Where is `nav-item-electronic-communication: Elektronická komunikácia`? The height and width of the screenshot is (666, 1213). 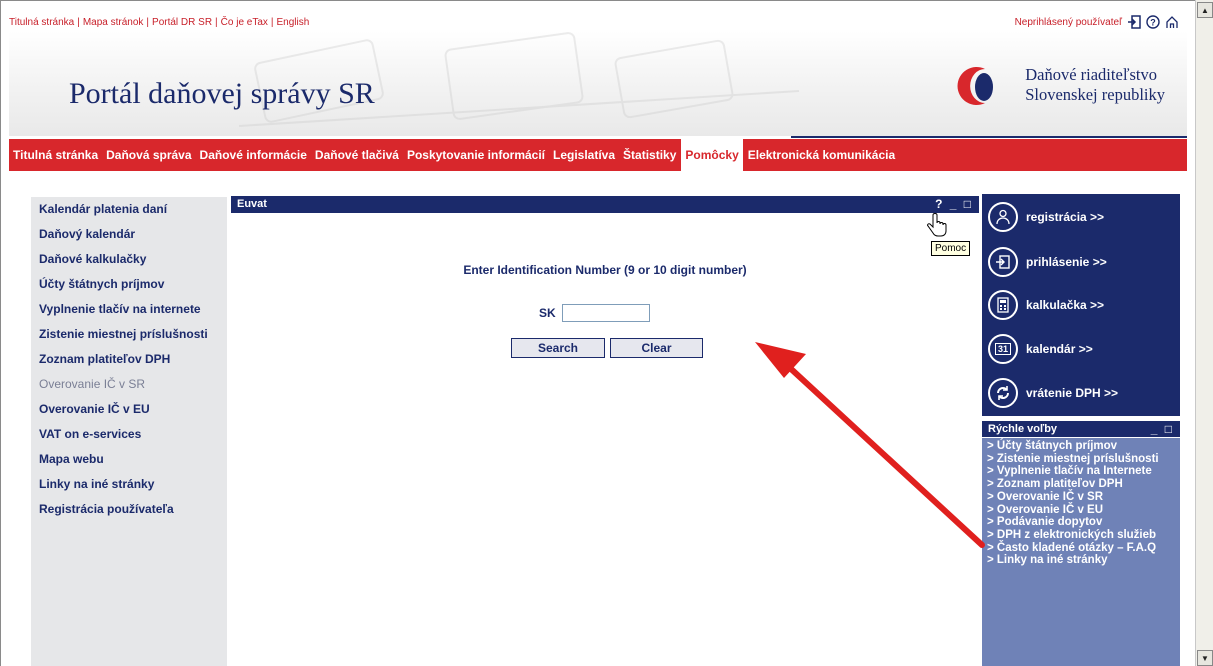
nav-item-electronic-communication: Elektronická komunikácia is located at coordinates (821, 155).